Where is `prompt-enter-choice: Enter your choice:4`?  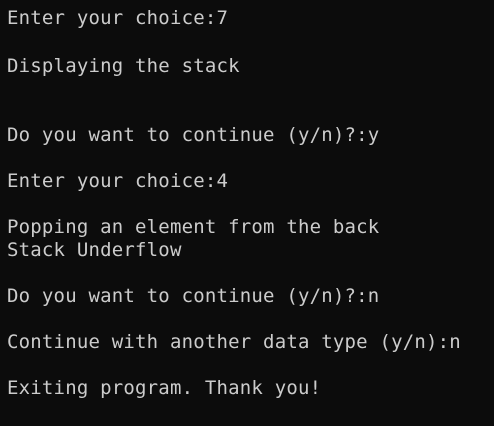
prompt-enter-choice: Enter your choice:4 is located at coordinates (118, 181).